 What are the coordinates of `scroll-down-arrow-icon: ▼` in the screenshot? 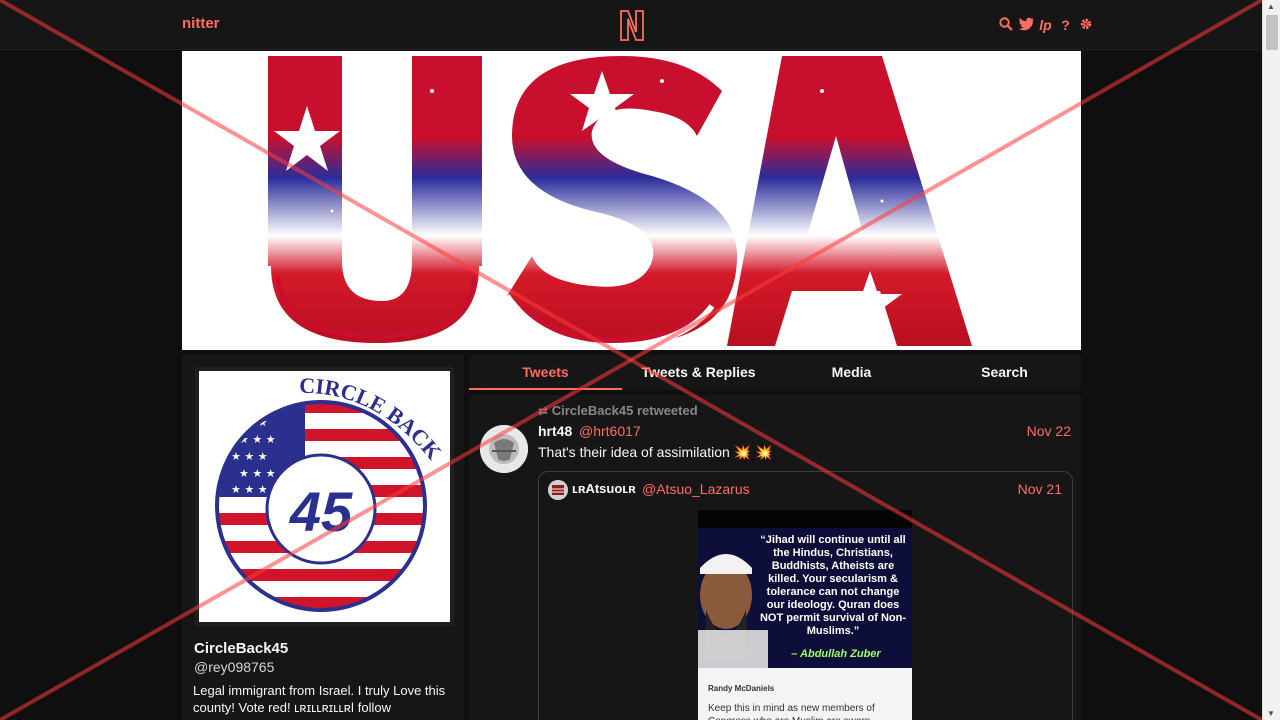 It's located at (1271, 713).